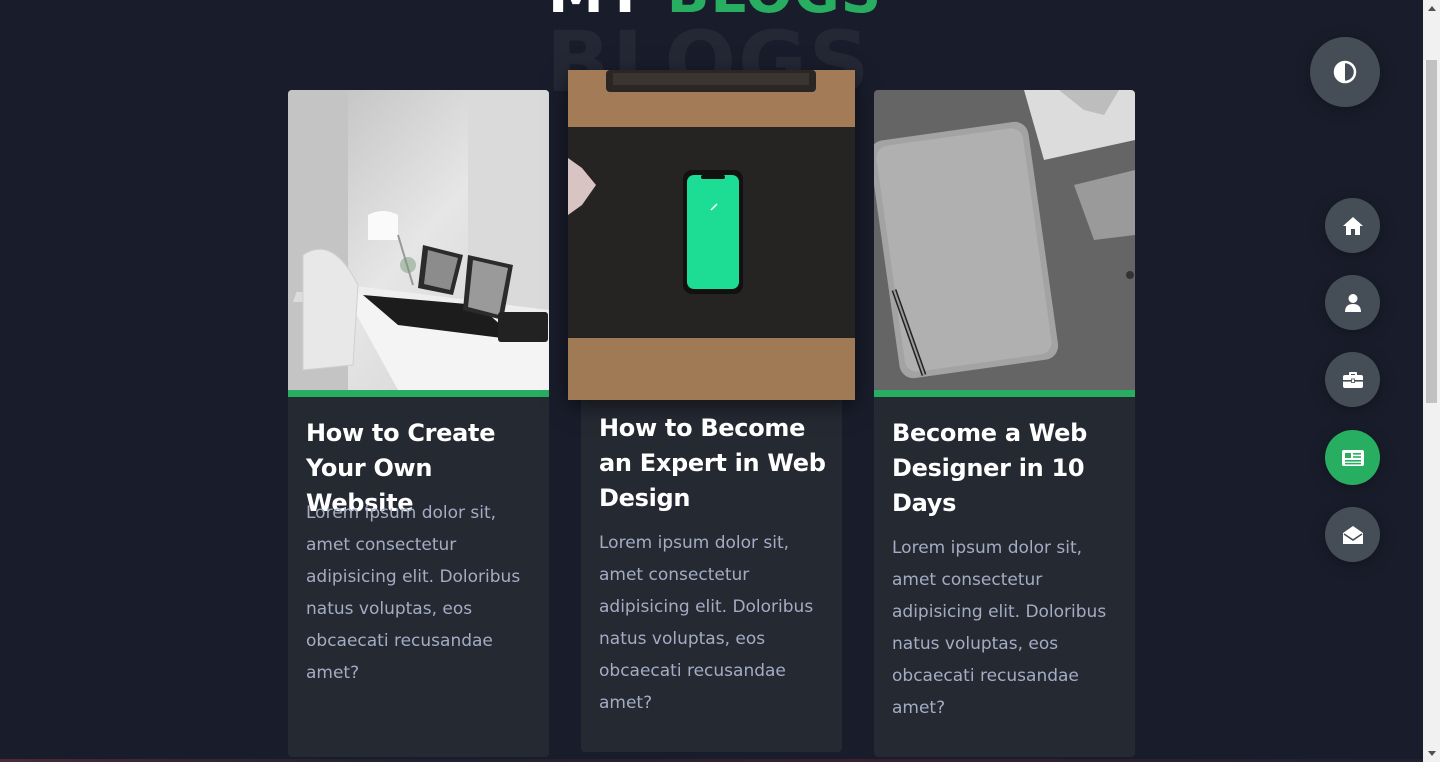 Image resolution: width=1440 pixels, height=762 pixels. I want to click on page-title: MY BLOGS, so click(715, 11).